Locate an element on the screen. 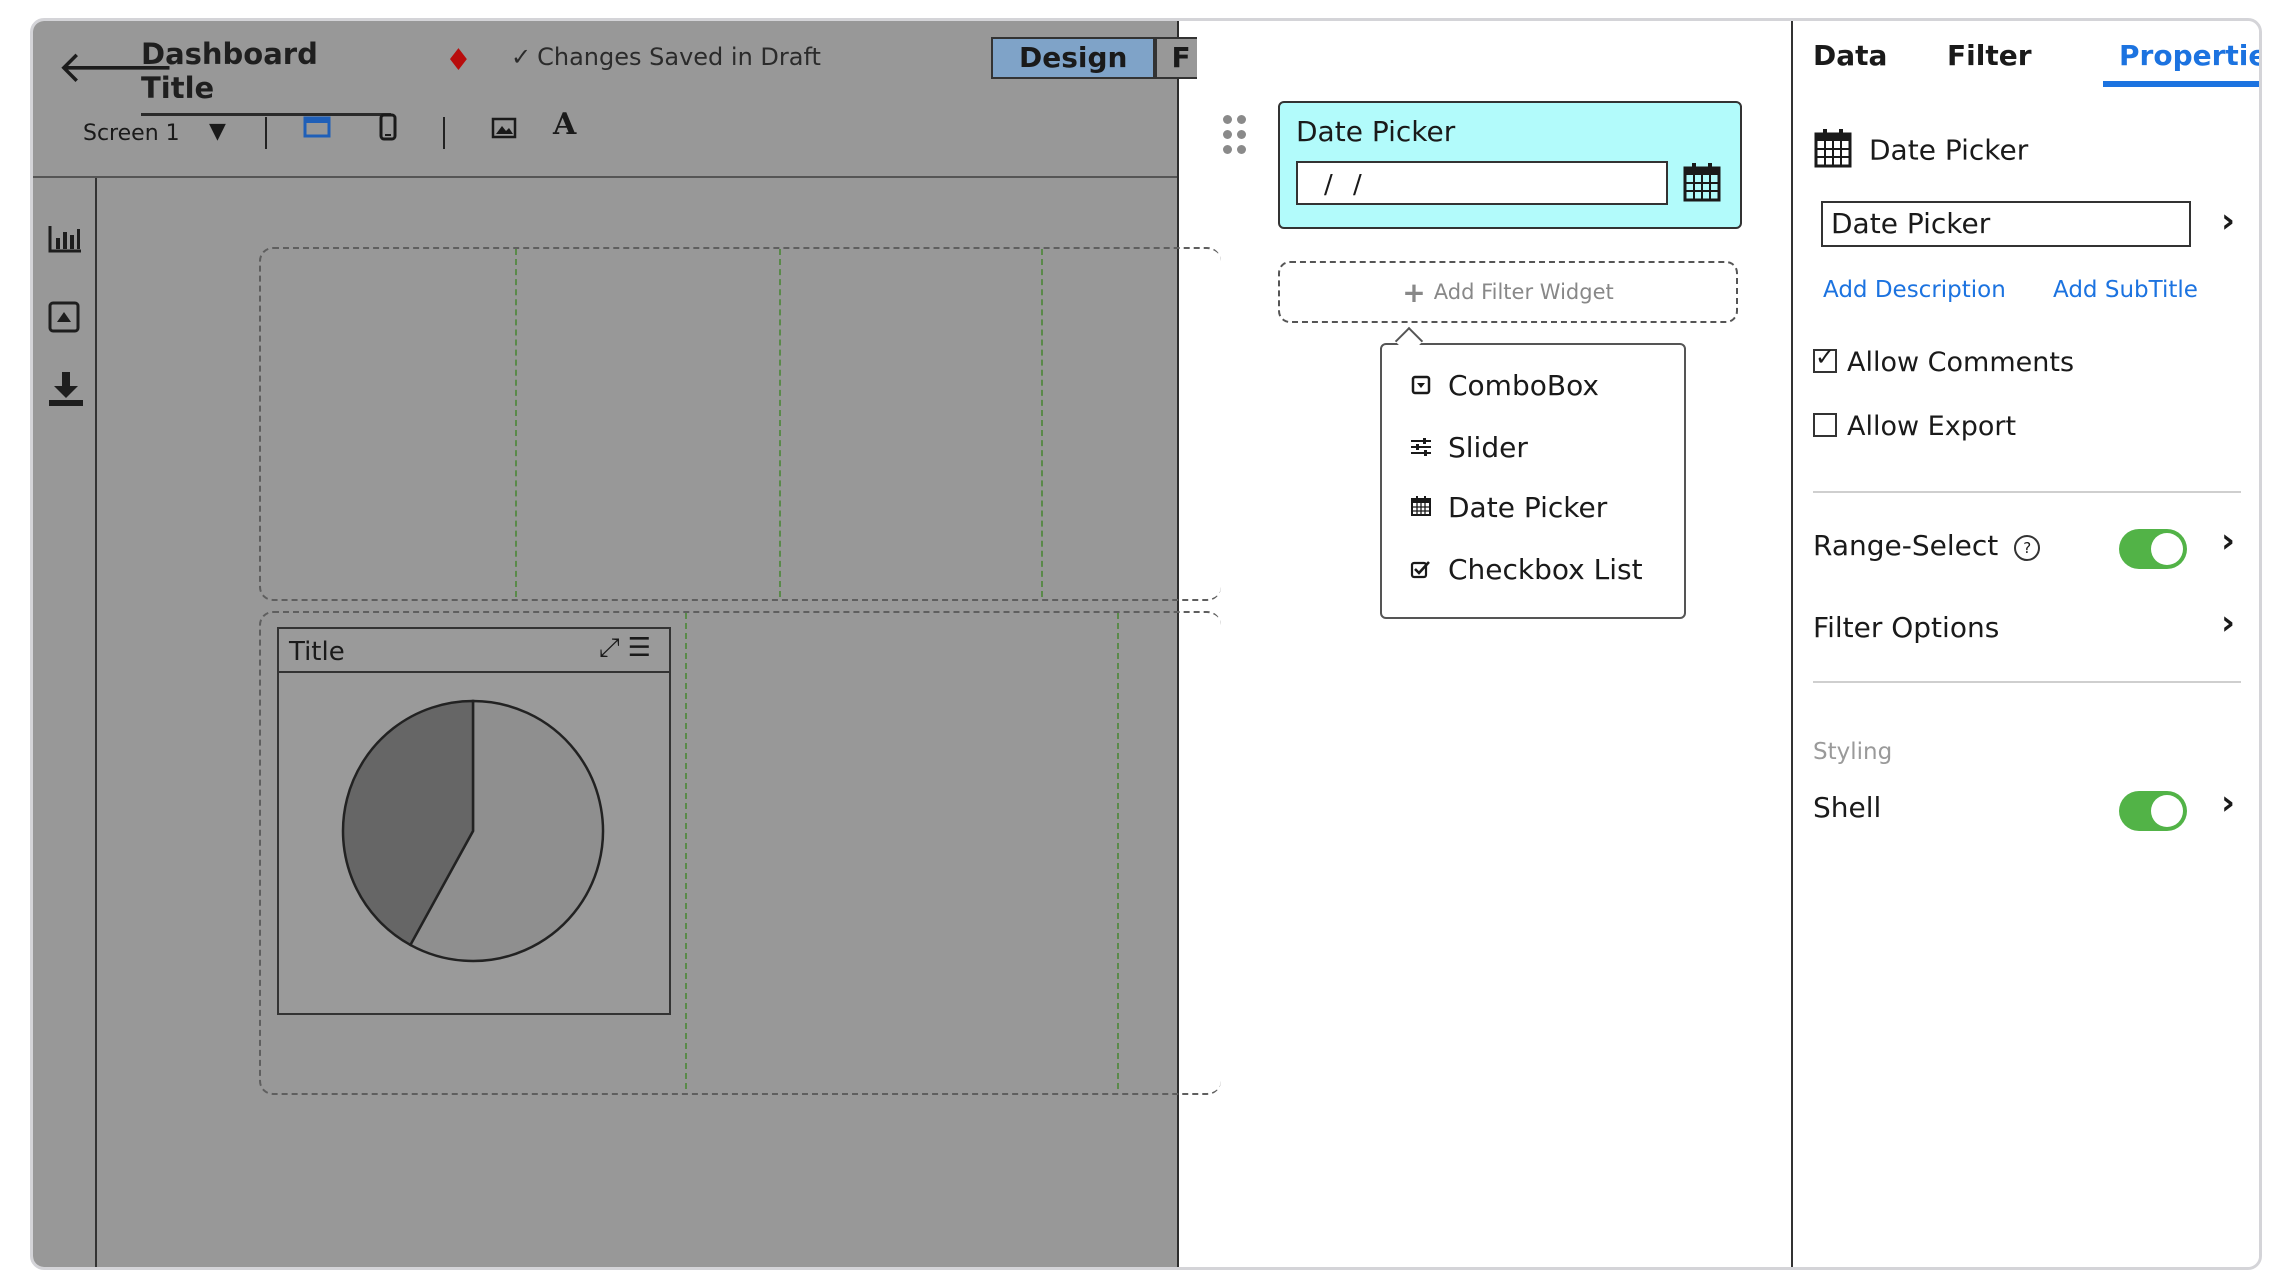 The height and width of the screenshot is (1280, 2280). help-icon: ? is located at coordinates (2027, 548).